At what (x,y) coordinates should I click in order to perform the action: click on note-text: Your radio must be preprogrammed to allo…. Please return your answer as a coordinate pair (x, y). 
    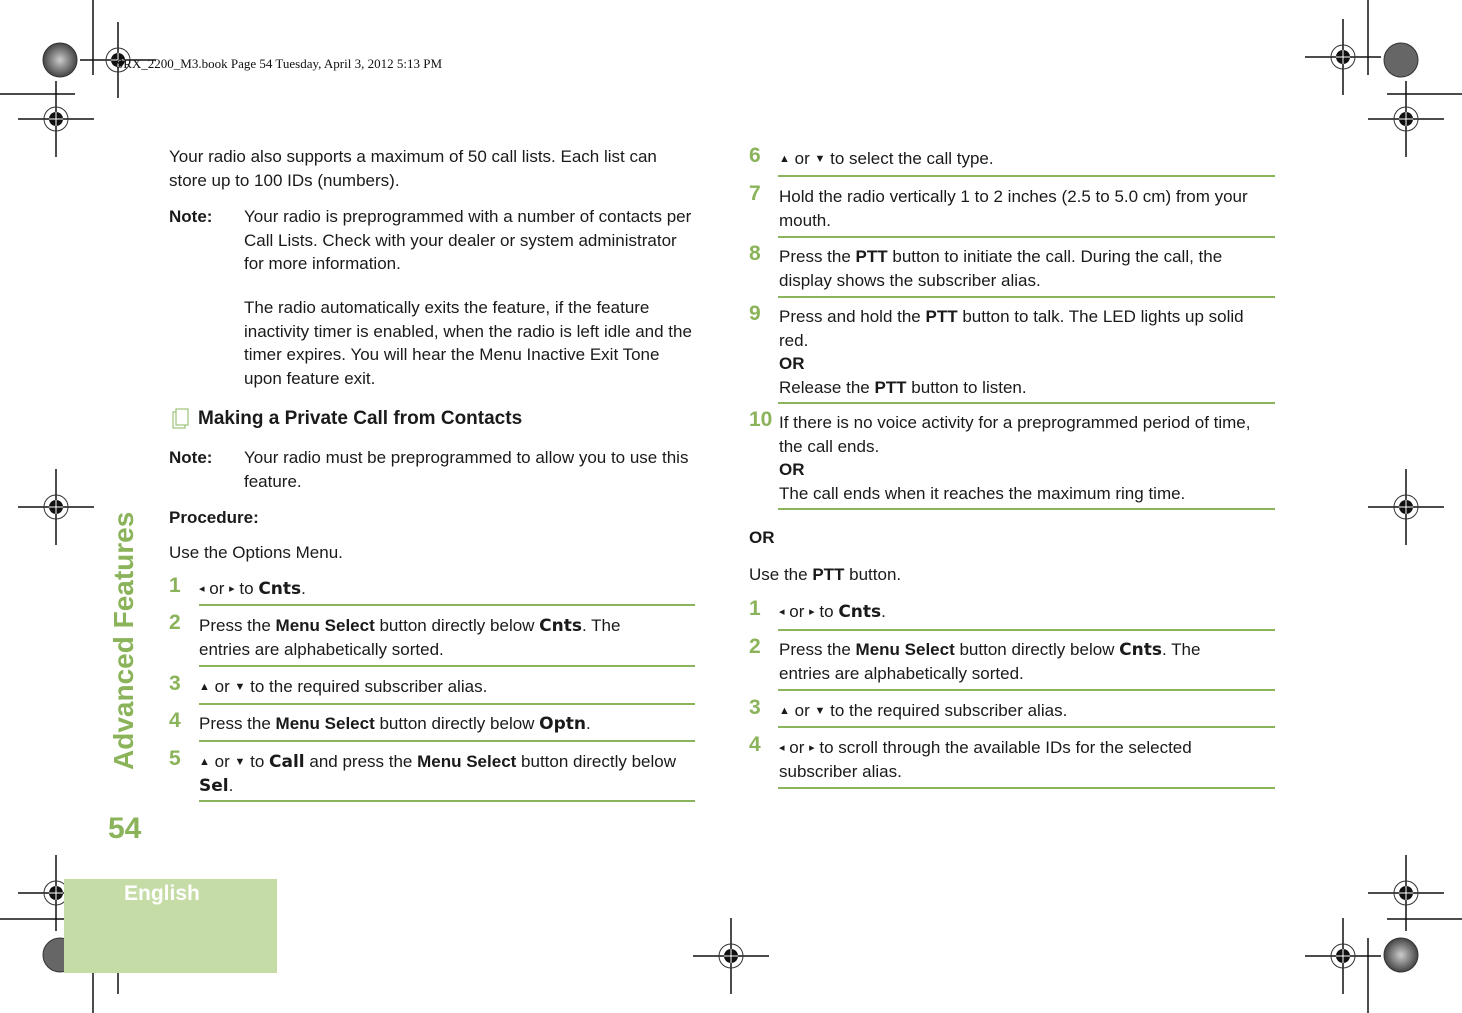
    Looking at the image, I should click on (466, 469).